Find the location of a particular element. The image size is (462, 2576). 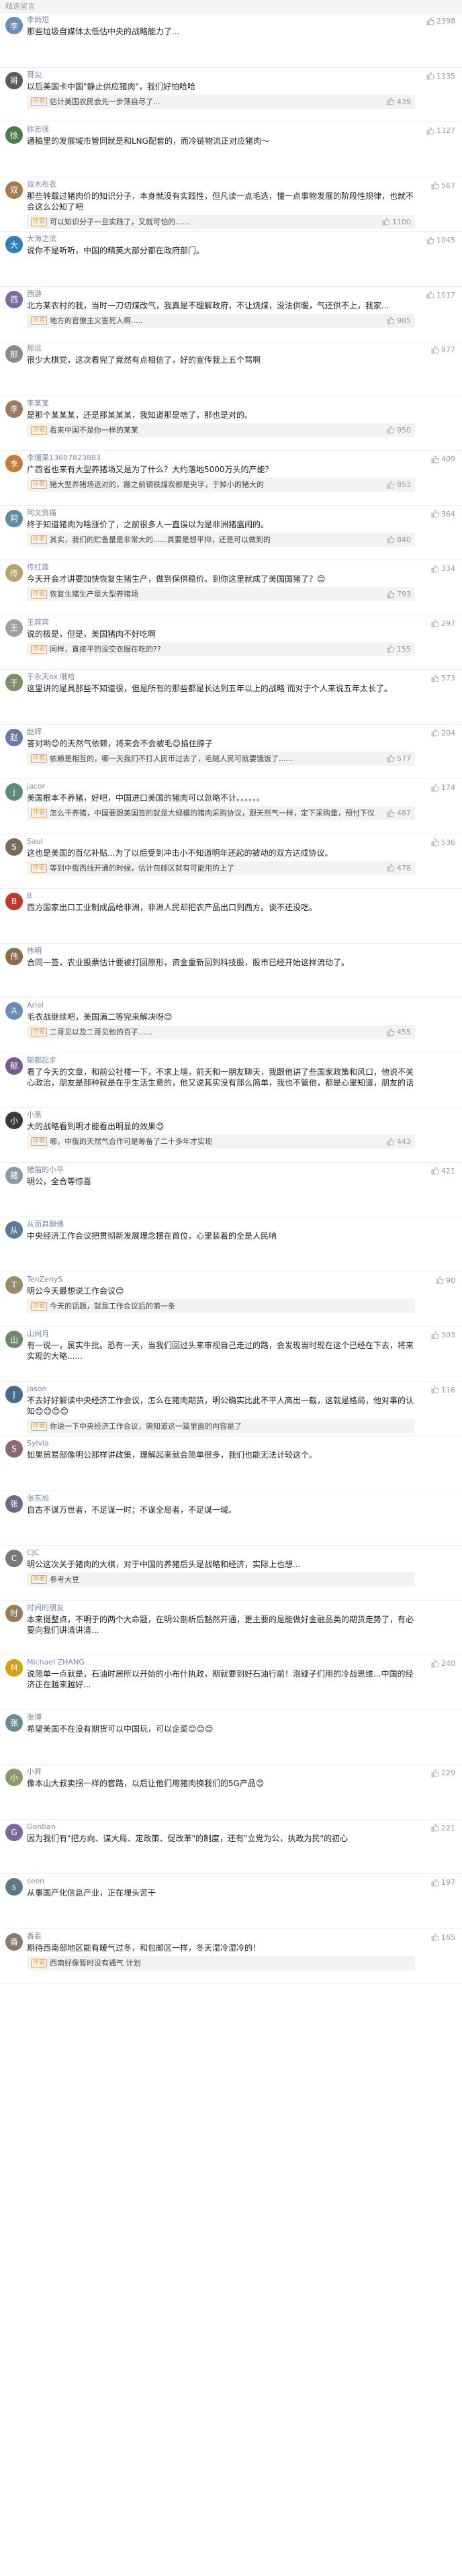

like-button: 421 is located at coordinates (443, 1171).